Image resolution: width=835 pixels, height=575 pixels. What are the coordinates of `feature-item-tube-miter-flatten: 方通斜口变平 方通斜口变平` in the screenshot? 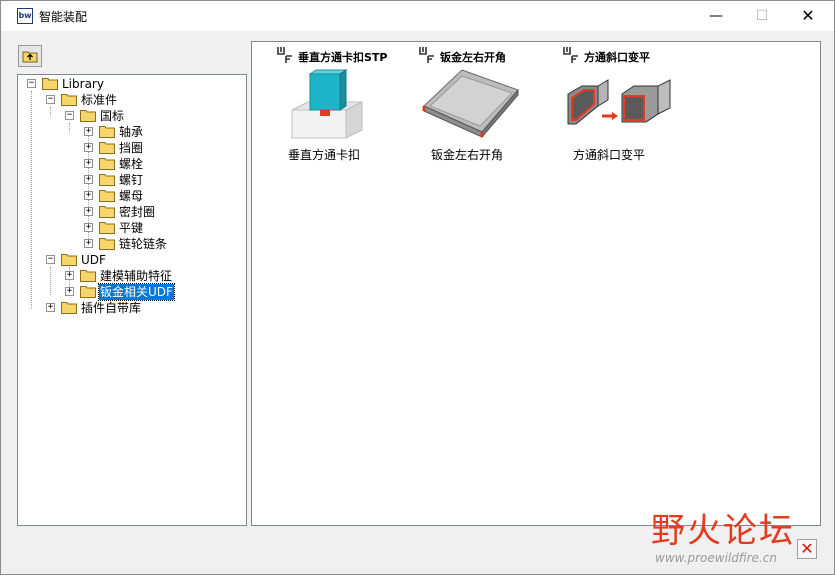 It's located at (632, 107).